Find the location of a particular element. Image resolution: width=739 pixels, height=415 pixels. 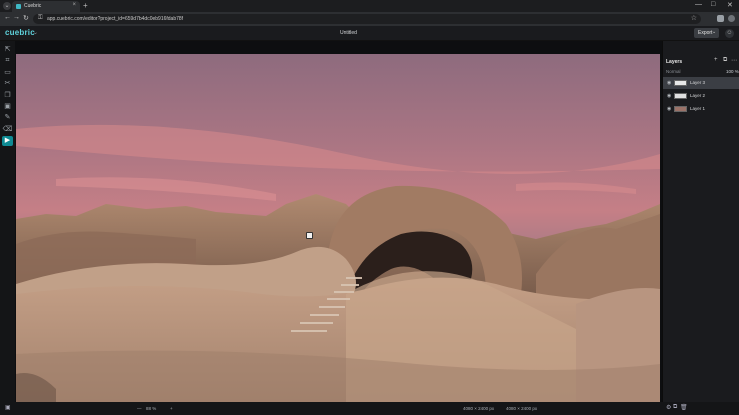

layer-row: ◉ Layer 3 is located at coordinates (701, 83).